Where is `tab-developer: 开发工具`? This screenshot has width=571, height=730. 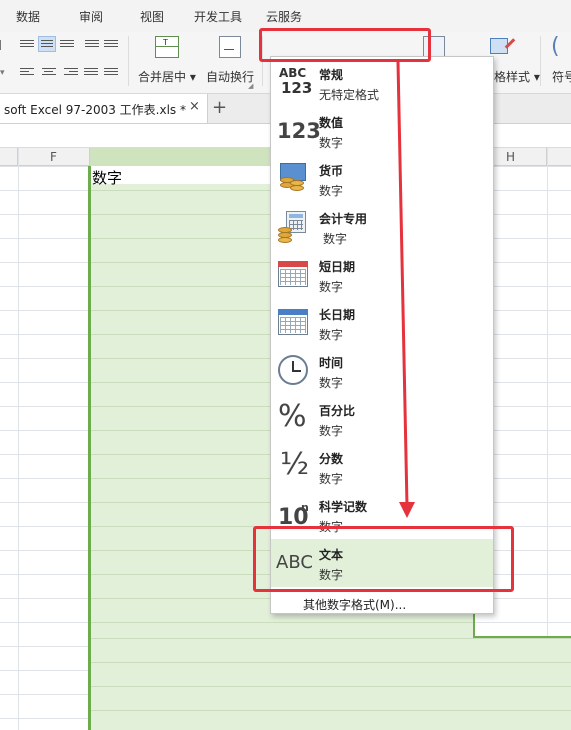
tab-developer: 开发工具 is located at coordinates (218, 16).